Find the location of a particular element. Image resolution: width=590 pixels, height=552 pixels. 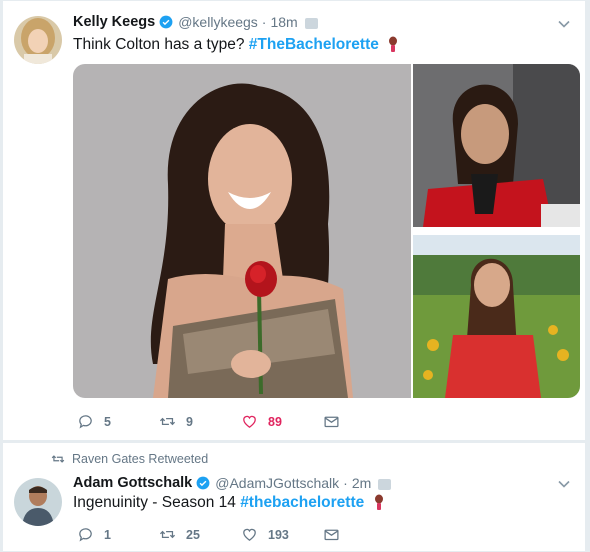

photo-top-right is located at coordinates (496, 145).